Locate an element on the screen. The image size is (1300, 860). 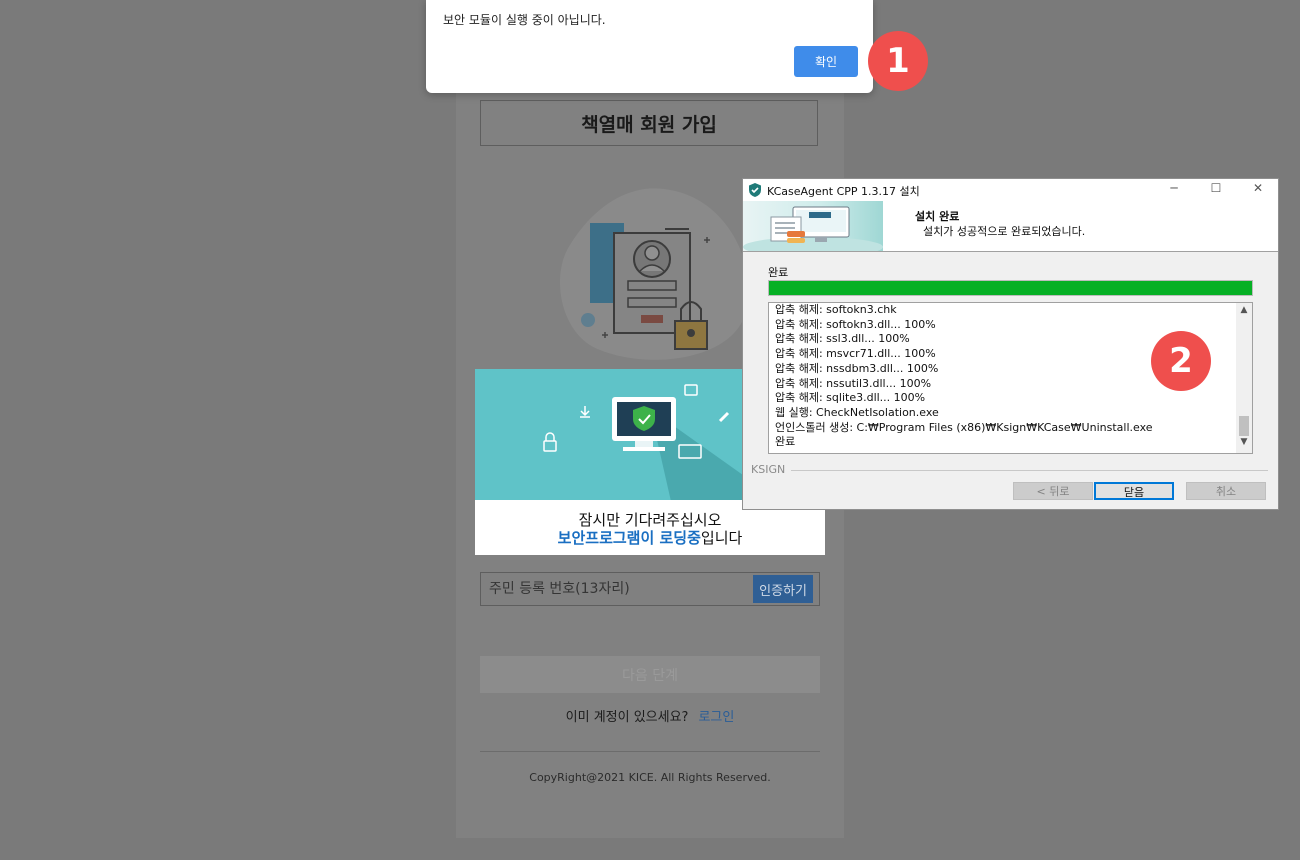
banner-title: 설치 완료 is located at coordinates (937, 216).